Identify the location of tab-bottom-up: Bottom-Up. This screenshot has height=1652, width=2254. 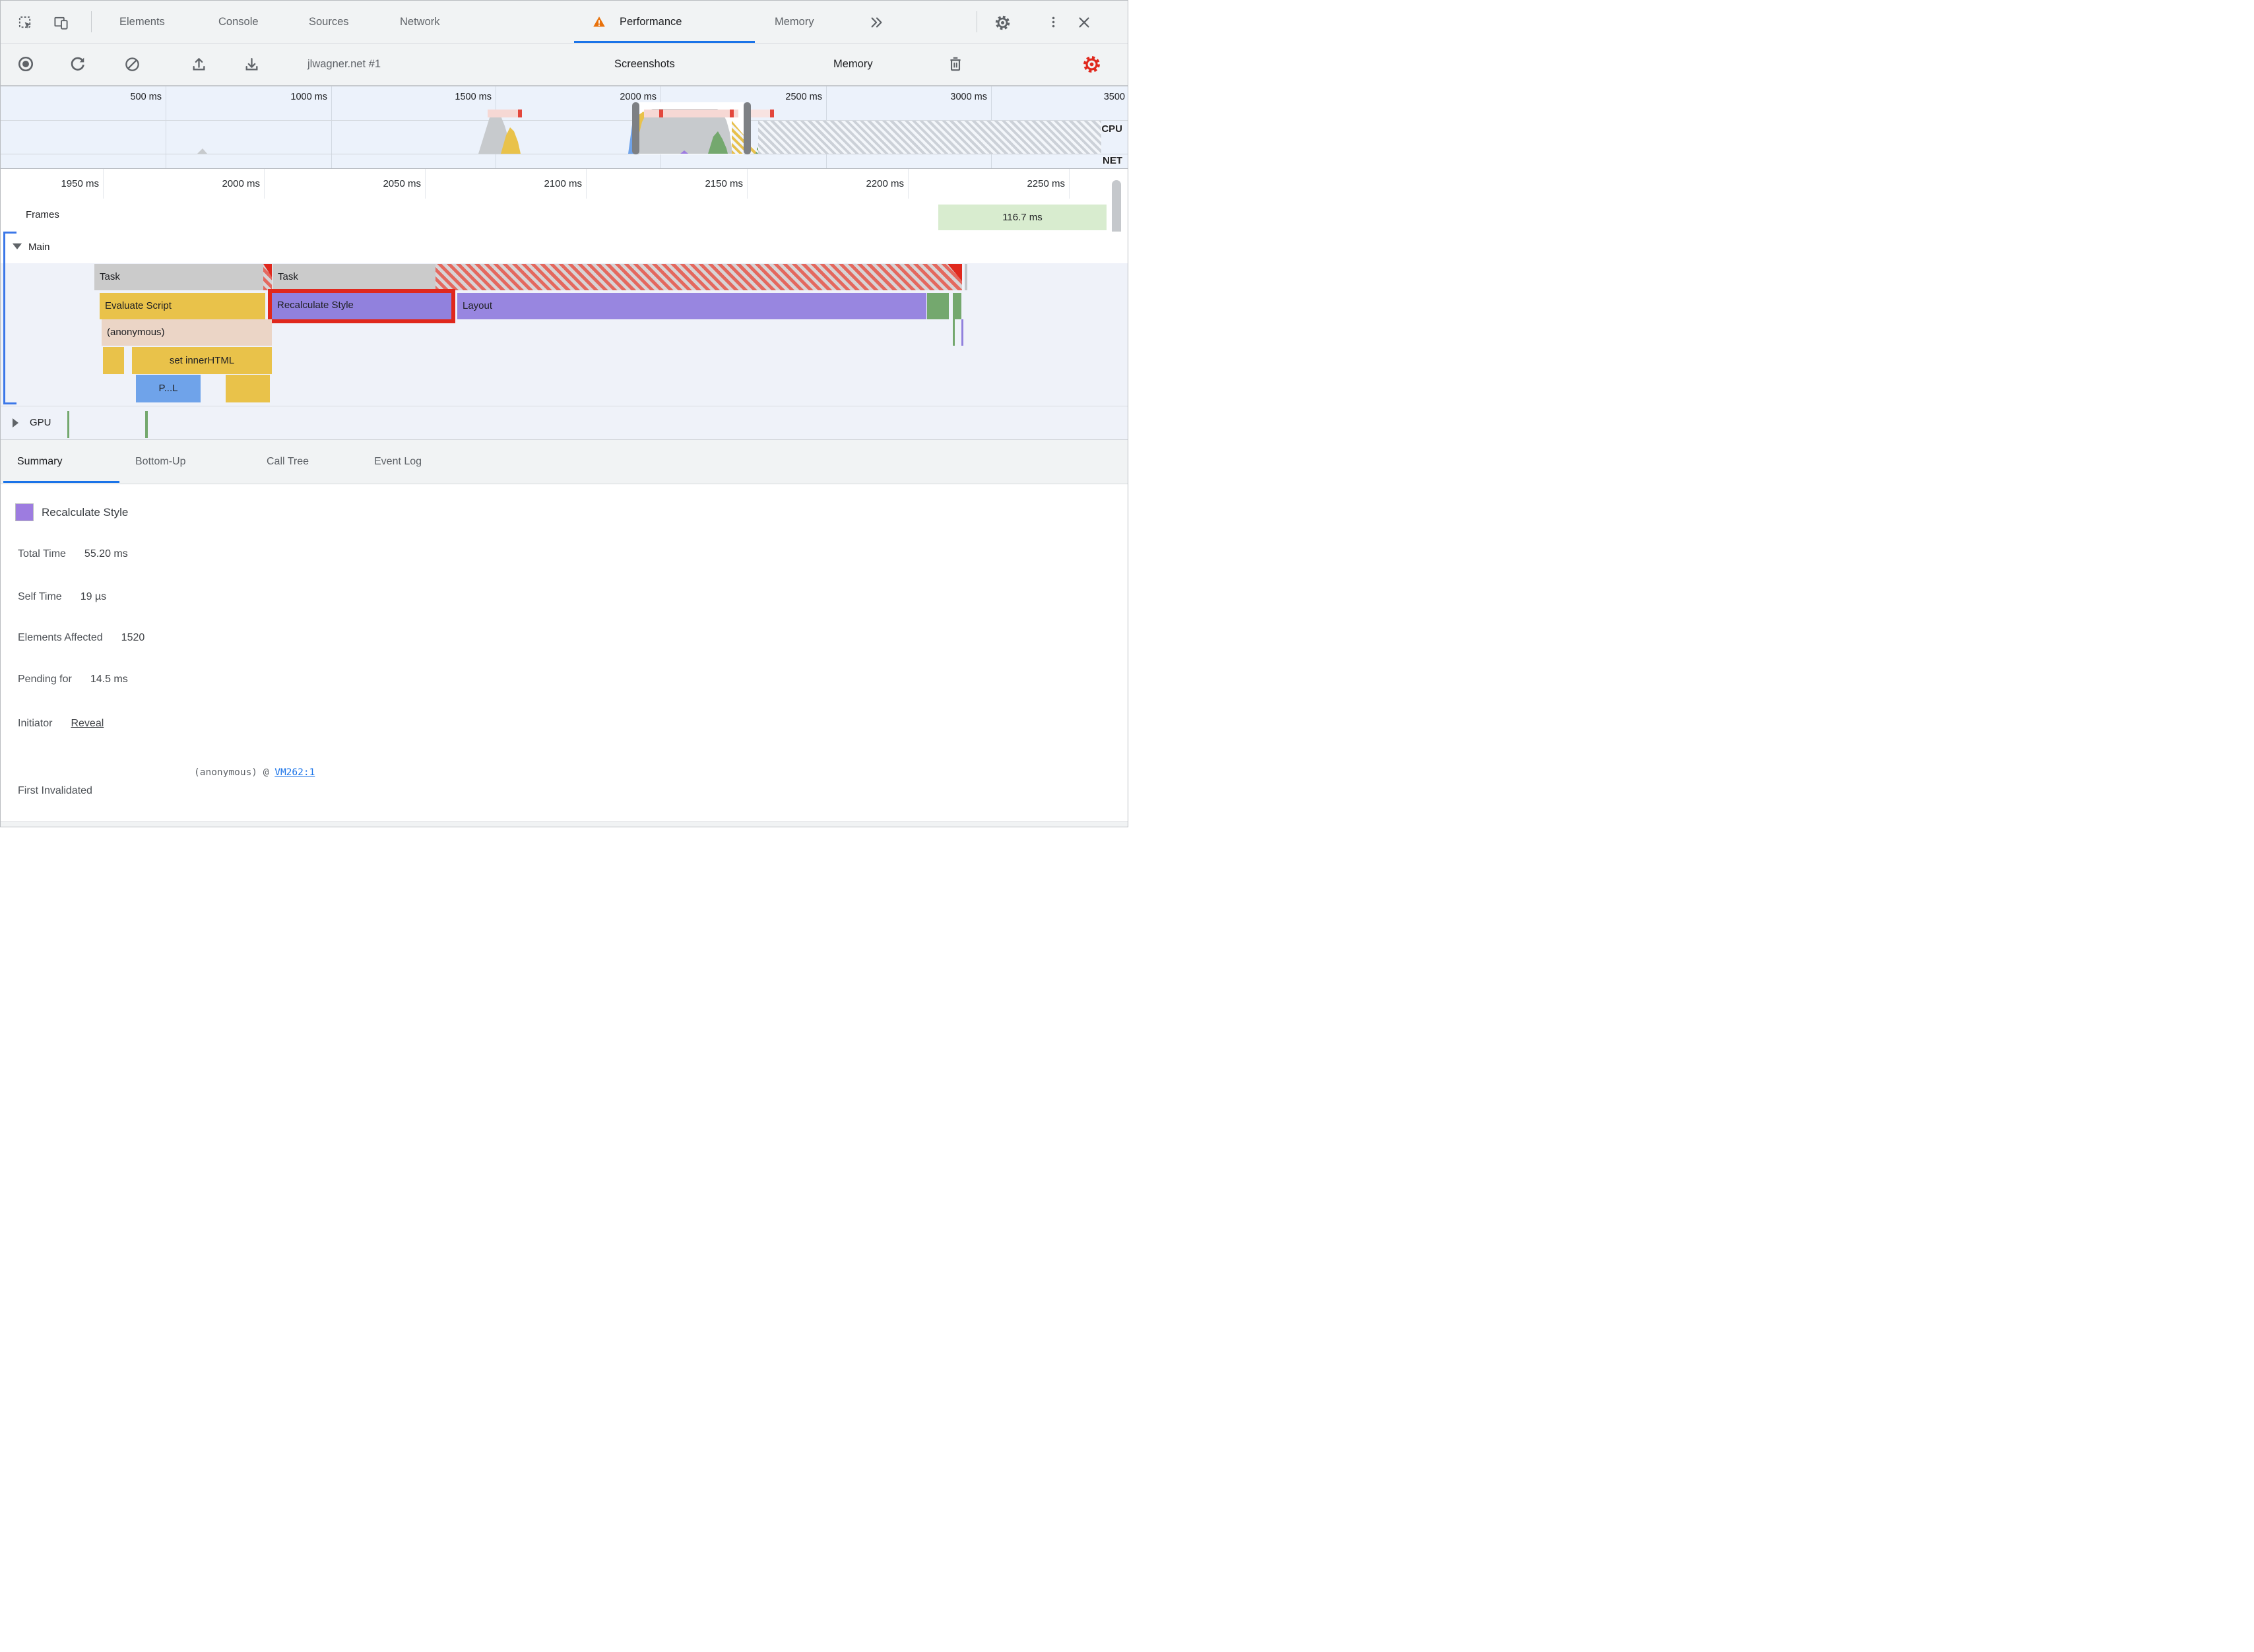
(160, 462).